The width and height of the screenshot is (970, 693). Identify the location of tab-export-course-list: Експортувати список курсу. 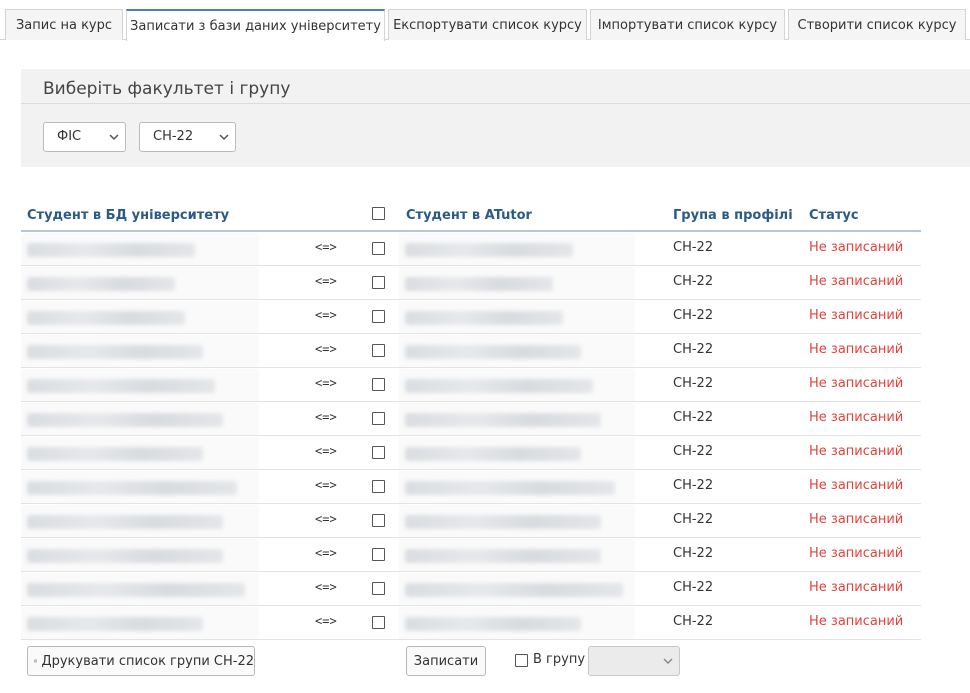
(487, 24).